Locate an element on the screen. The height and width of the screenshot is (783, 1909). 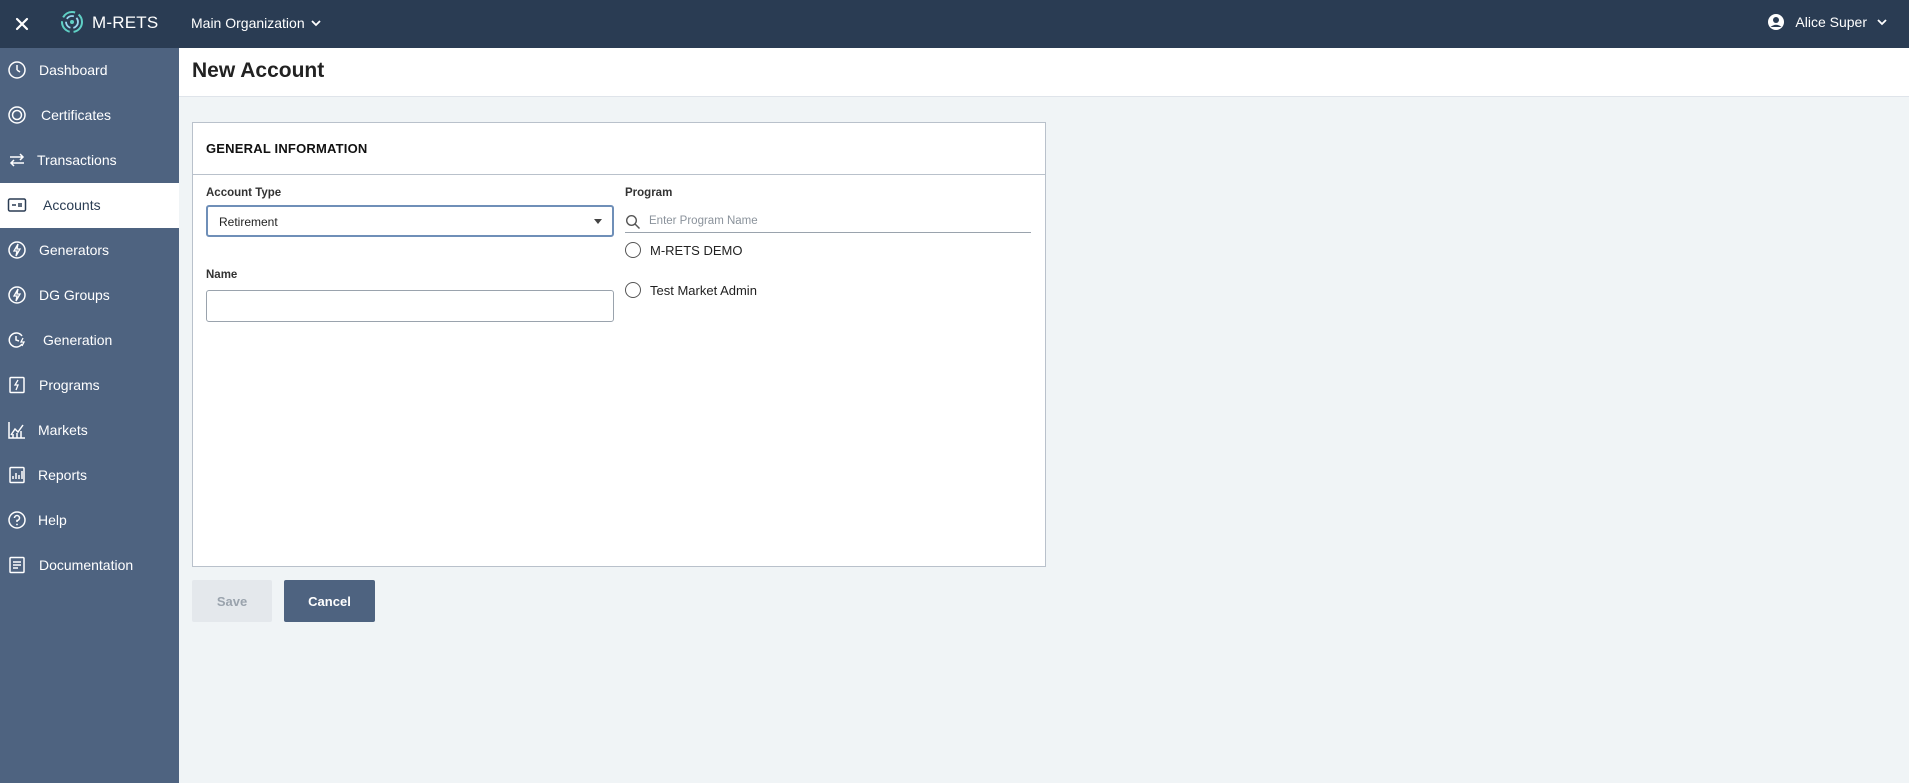
program-label: Program is located at coordinates (649, 193).